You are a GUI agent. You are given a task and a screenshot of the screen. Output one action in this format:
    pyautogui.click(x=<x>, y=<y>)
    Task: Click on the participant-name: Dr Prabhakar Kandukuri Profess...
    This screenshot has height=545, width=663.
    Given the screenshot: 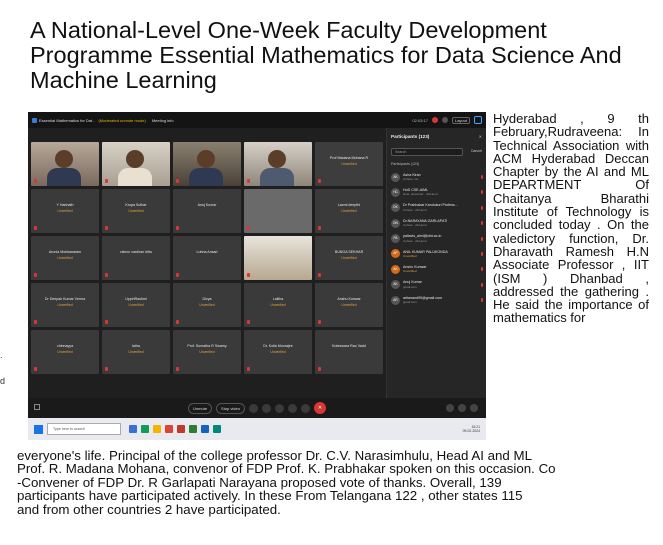 What is the action you would take?
    pyautogui.click(x=430, y=205)
    